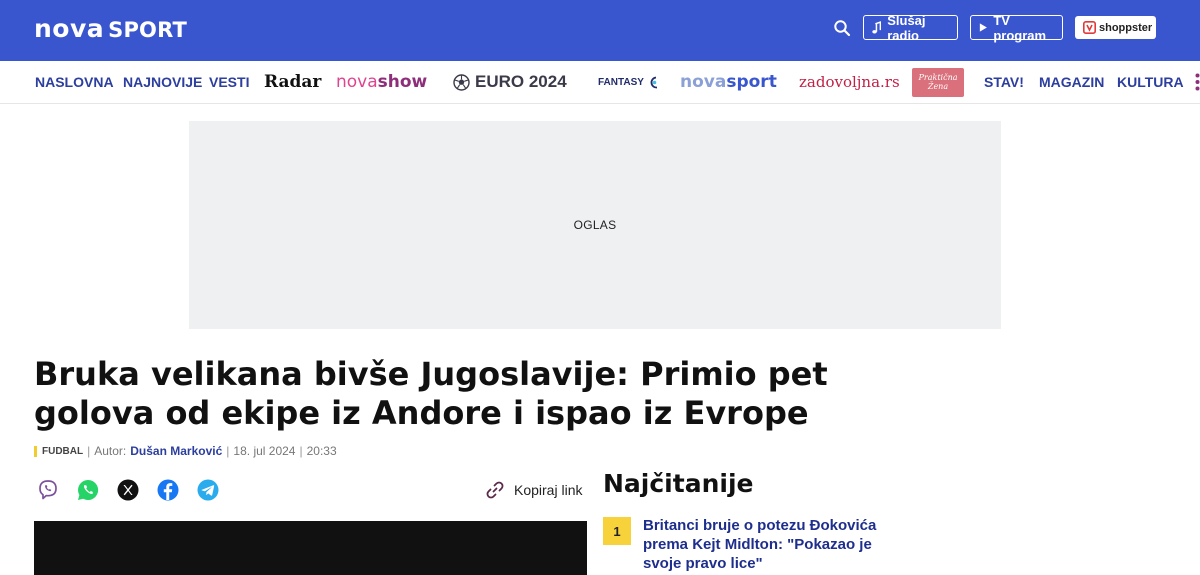 The width and height of the screenshot is (1200, 575). I want to click on x-twitter-icon, so click(128, 490).